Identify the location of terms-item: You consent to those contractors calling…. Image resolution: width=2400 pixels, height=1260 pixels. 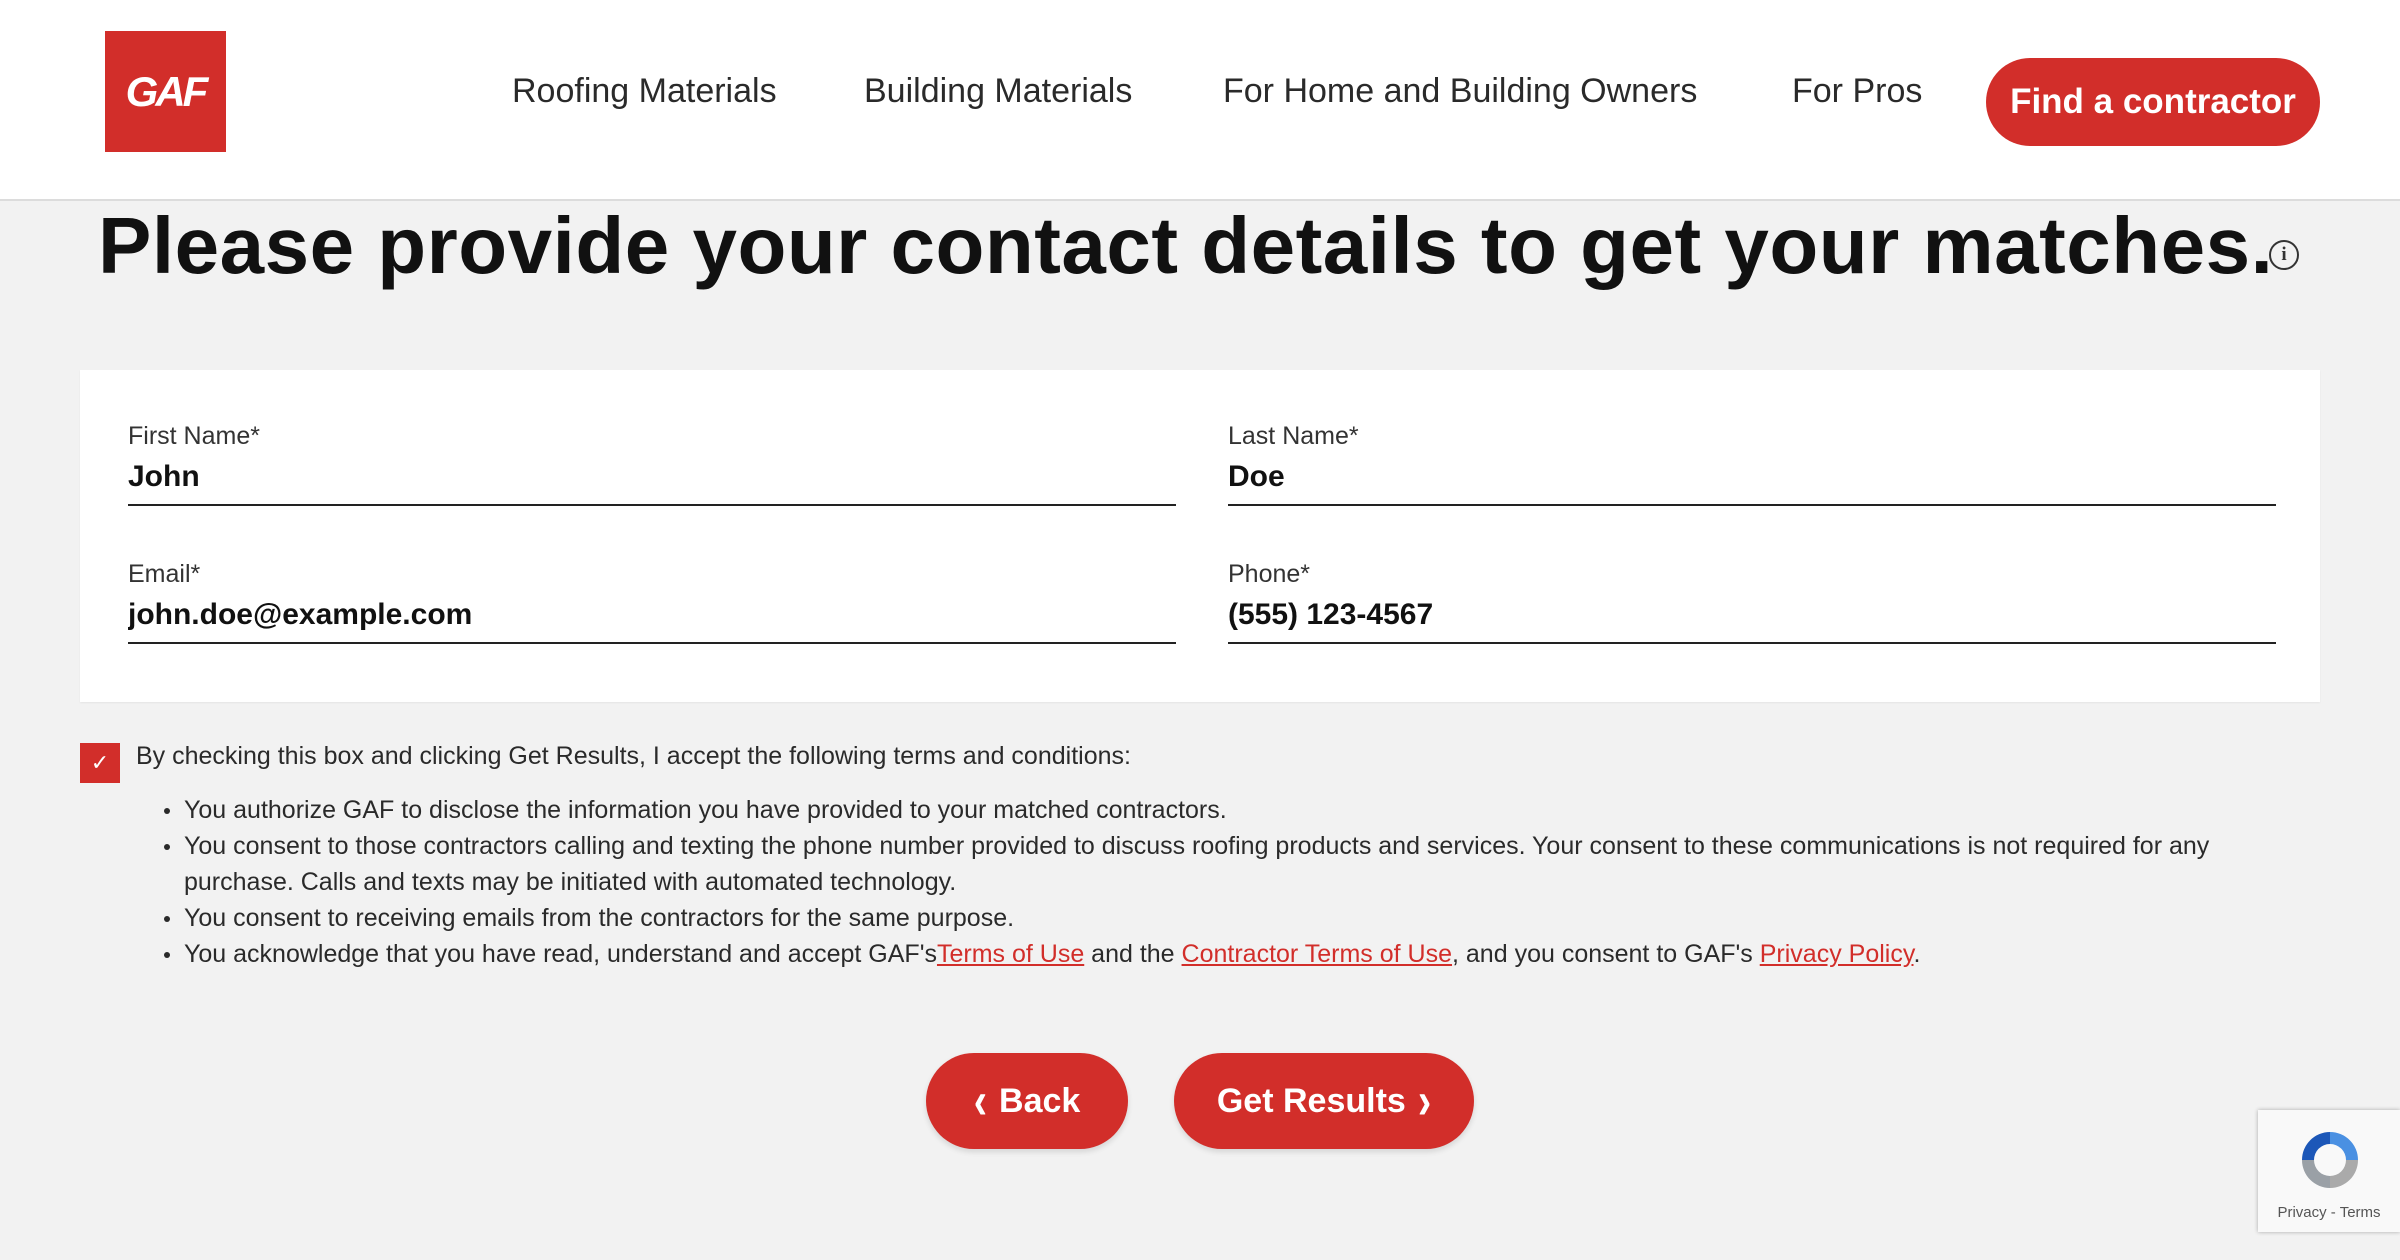
(1231, 864).